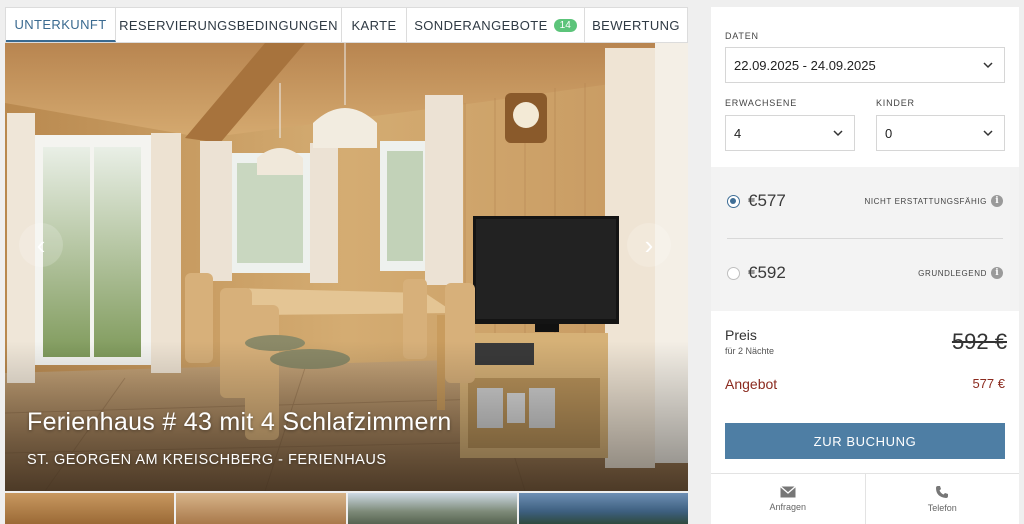 This screenshot has width=1024, height=524. I want to click on tab-karte: KARTE, so click(374, 25).